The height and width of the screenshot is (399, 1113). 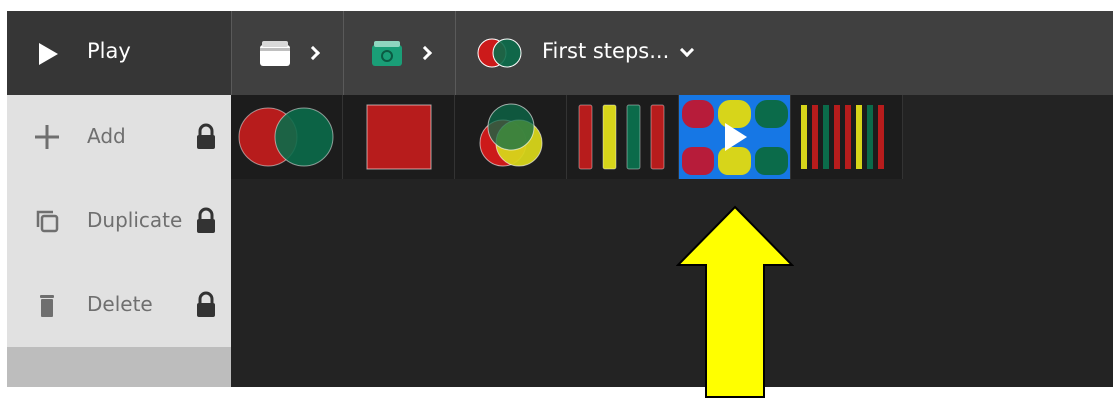 What do you see at coordinates (109, 51) in the screenshot?
I see `play-label: Play` at bounding box center [109, 51].